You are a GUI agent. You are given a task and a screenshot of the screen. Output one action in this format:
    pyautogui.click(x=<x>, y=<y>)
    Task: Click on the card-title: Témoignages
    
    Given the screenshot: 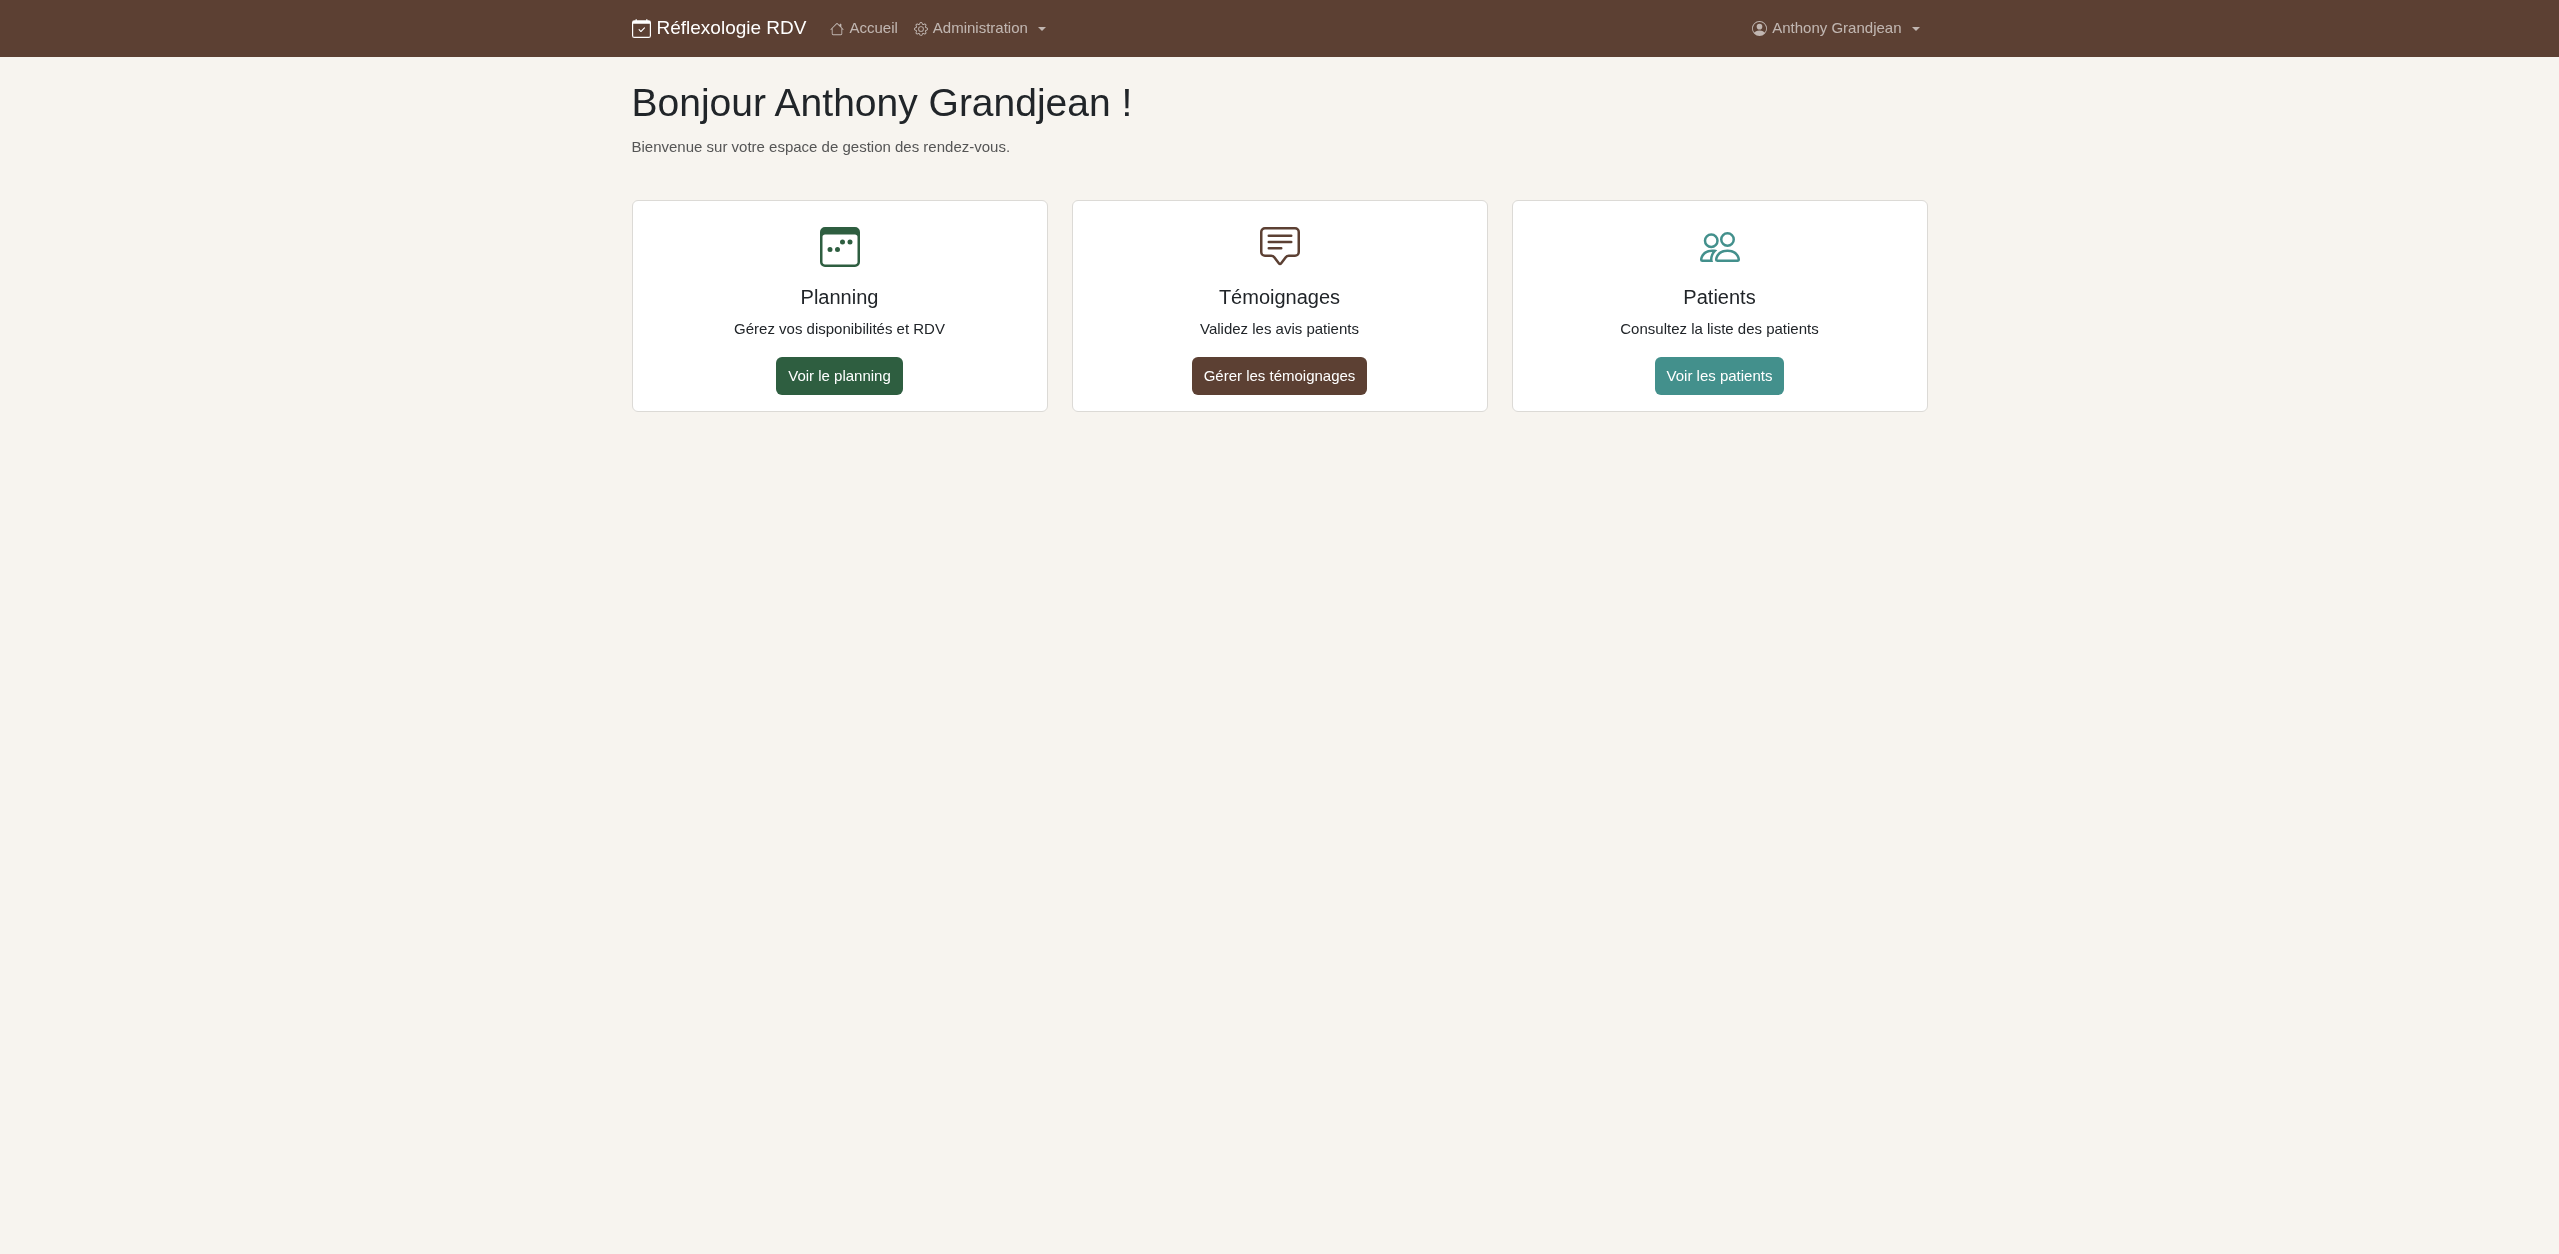 What is the action you would take?
    pyautogui.click(x=1279, y=296)
    